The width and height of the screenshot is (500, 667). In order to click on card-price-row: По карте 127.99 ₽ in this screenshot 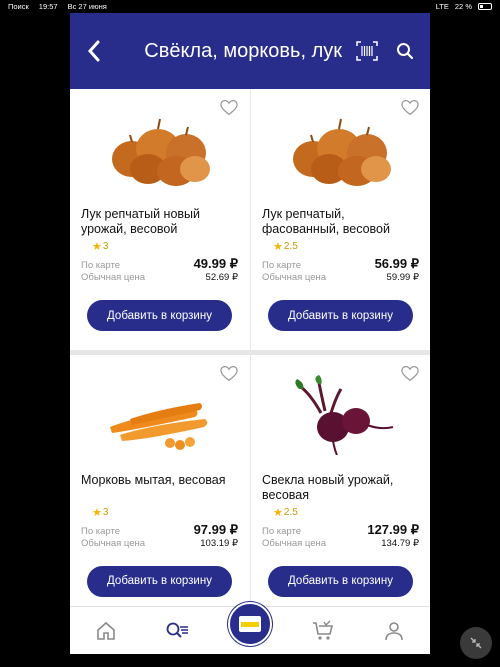, I will do `click(340, 530)`.